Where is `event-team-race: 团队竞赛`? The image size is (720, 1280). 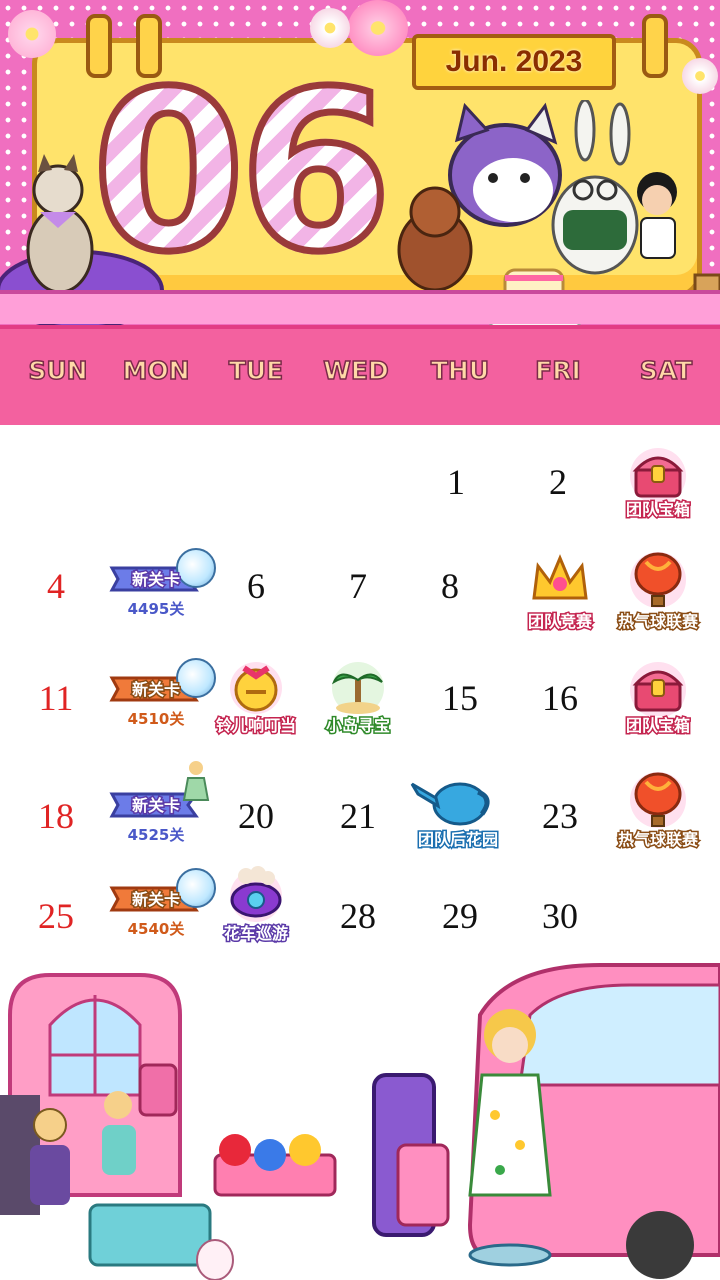 event-team-race: 团队竞赛 is located at coordinates (560, 597).